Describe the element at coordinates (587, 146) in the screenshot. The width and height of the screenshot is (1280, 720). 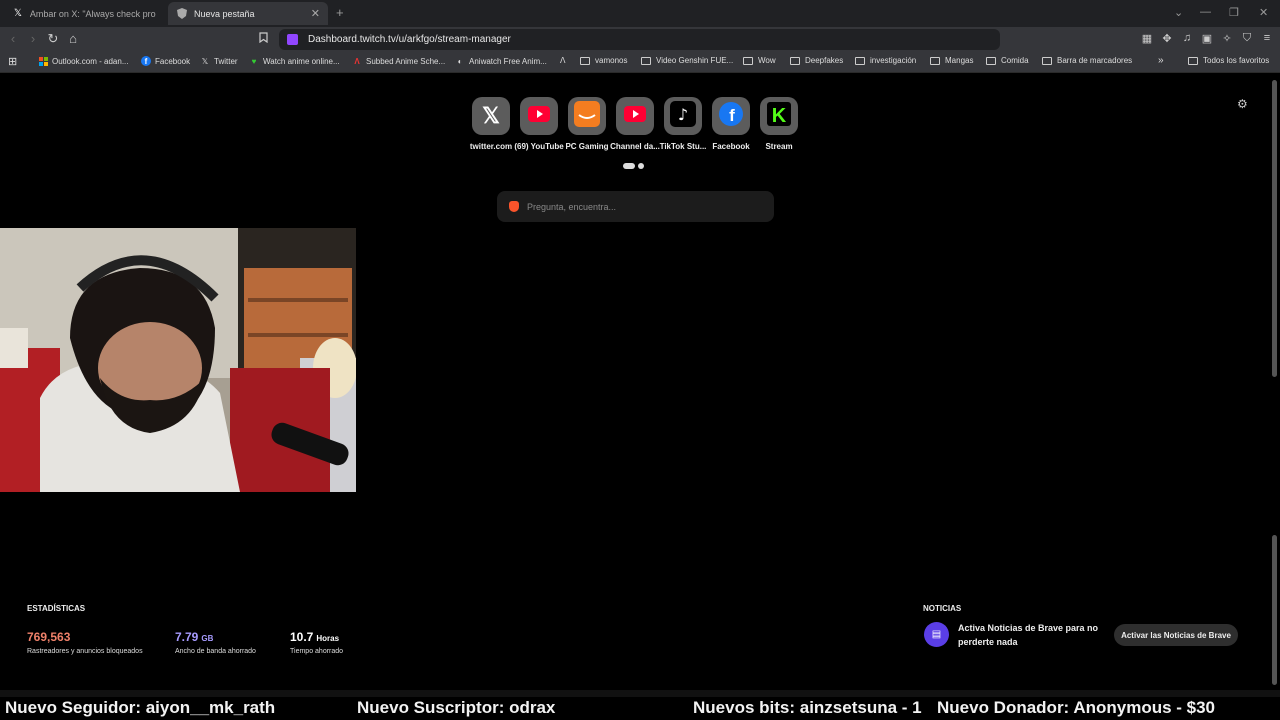
I see `top-site-label: PC Gaming` at that location.